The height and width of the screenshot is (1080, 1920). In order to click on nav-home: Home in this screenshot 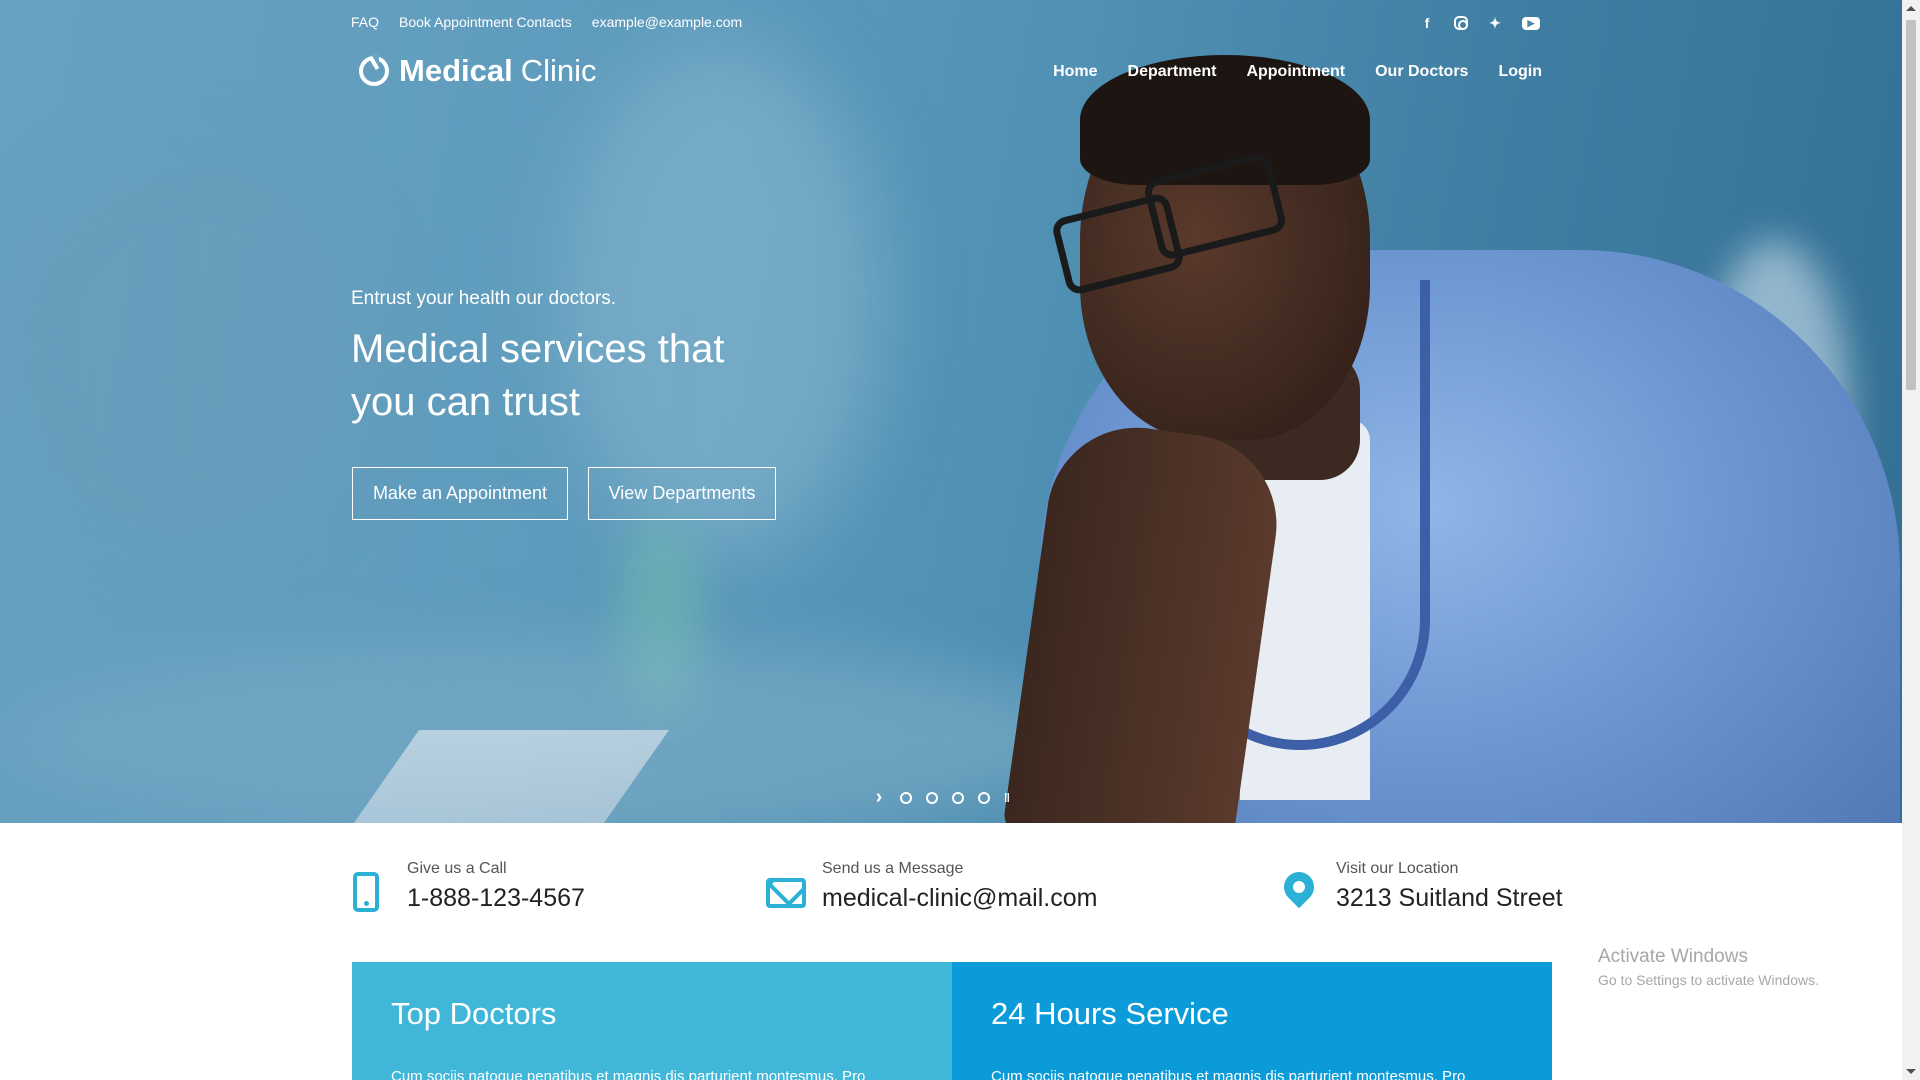, I will do `click(1075, 72)`.